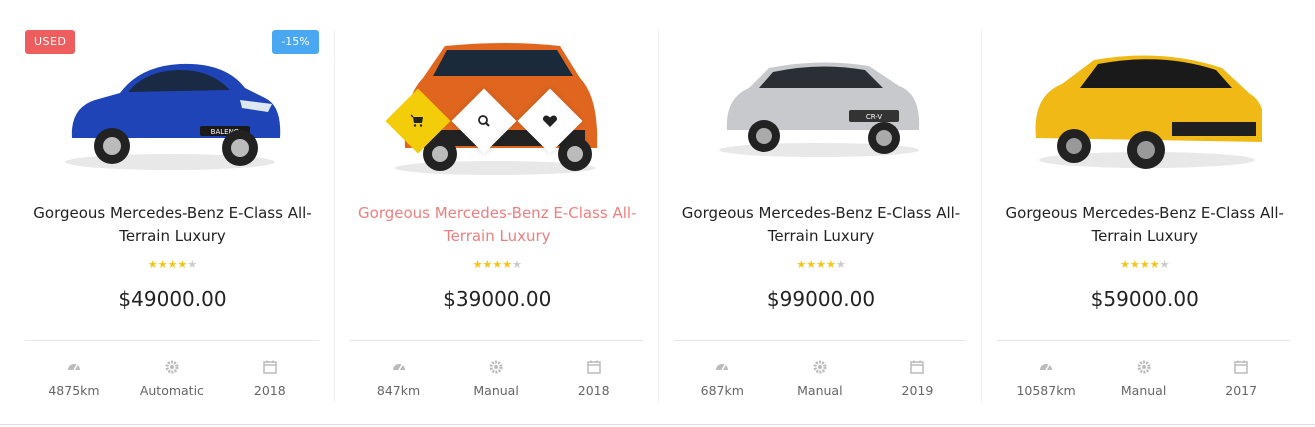  Describe the element at coordinates (657, 424) in the screenshot. I see `section-divider` at that location.